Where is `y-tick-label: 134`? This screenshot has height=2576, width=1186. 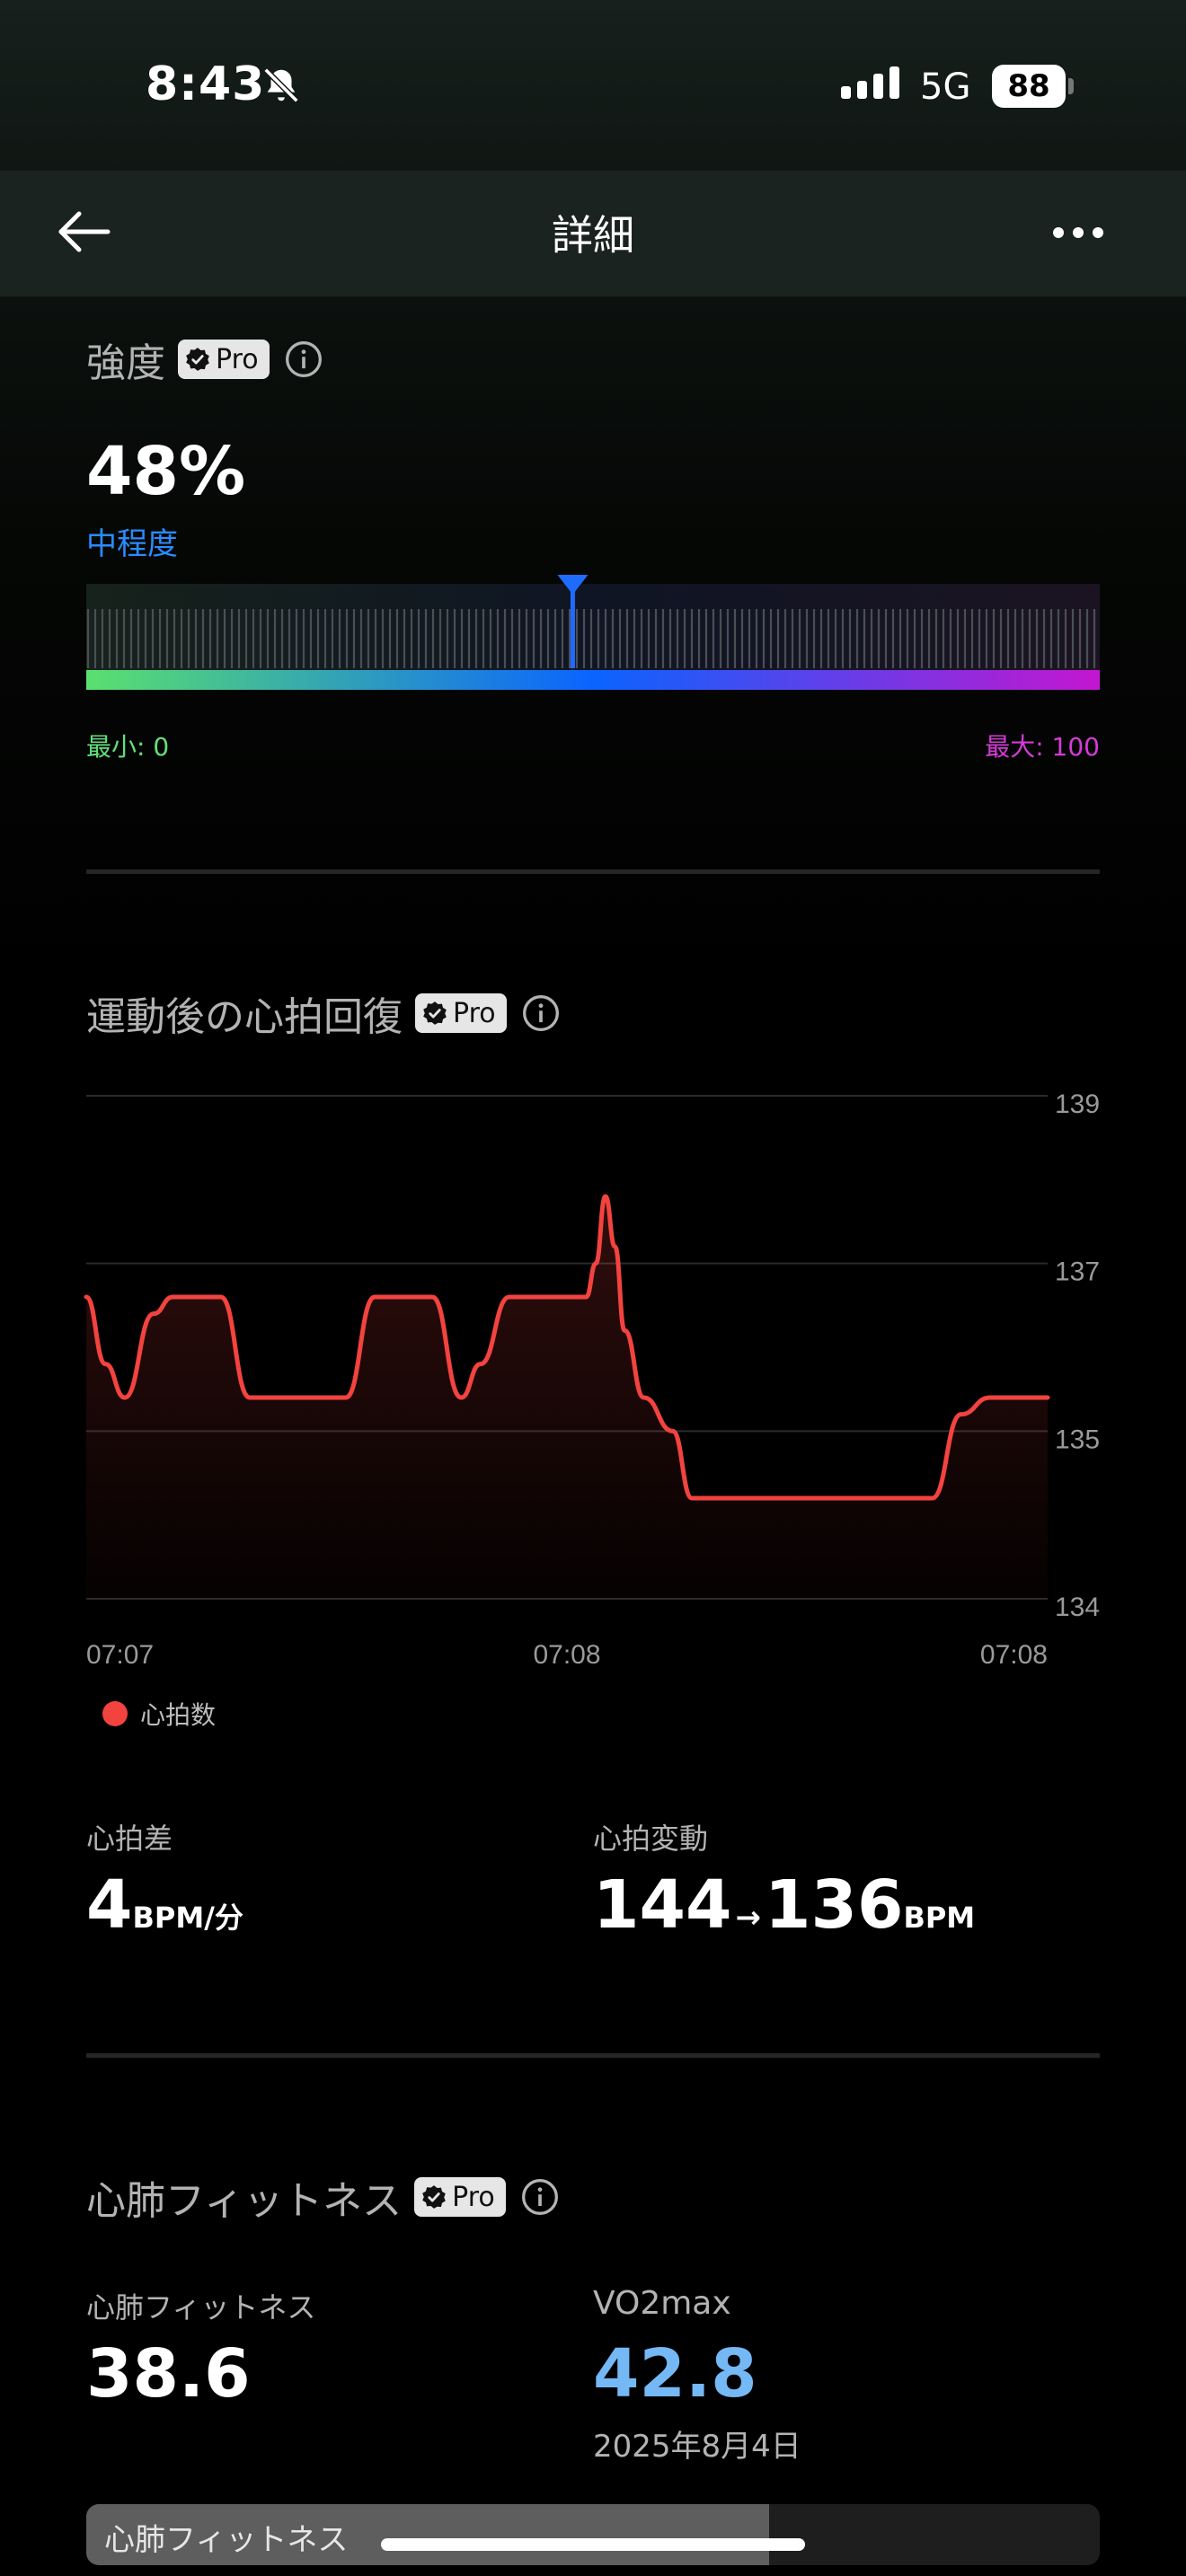
y-tick-label: 134 is located at coordinates (1077, 1607).